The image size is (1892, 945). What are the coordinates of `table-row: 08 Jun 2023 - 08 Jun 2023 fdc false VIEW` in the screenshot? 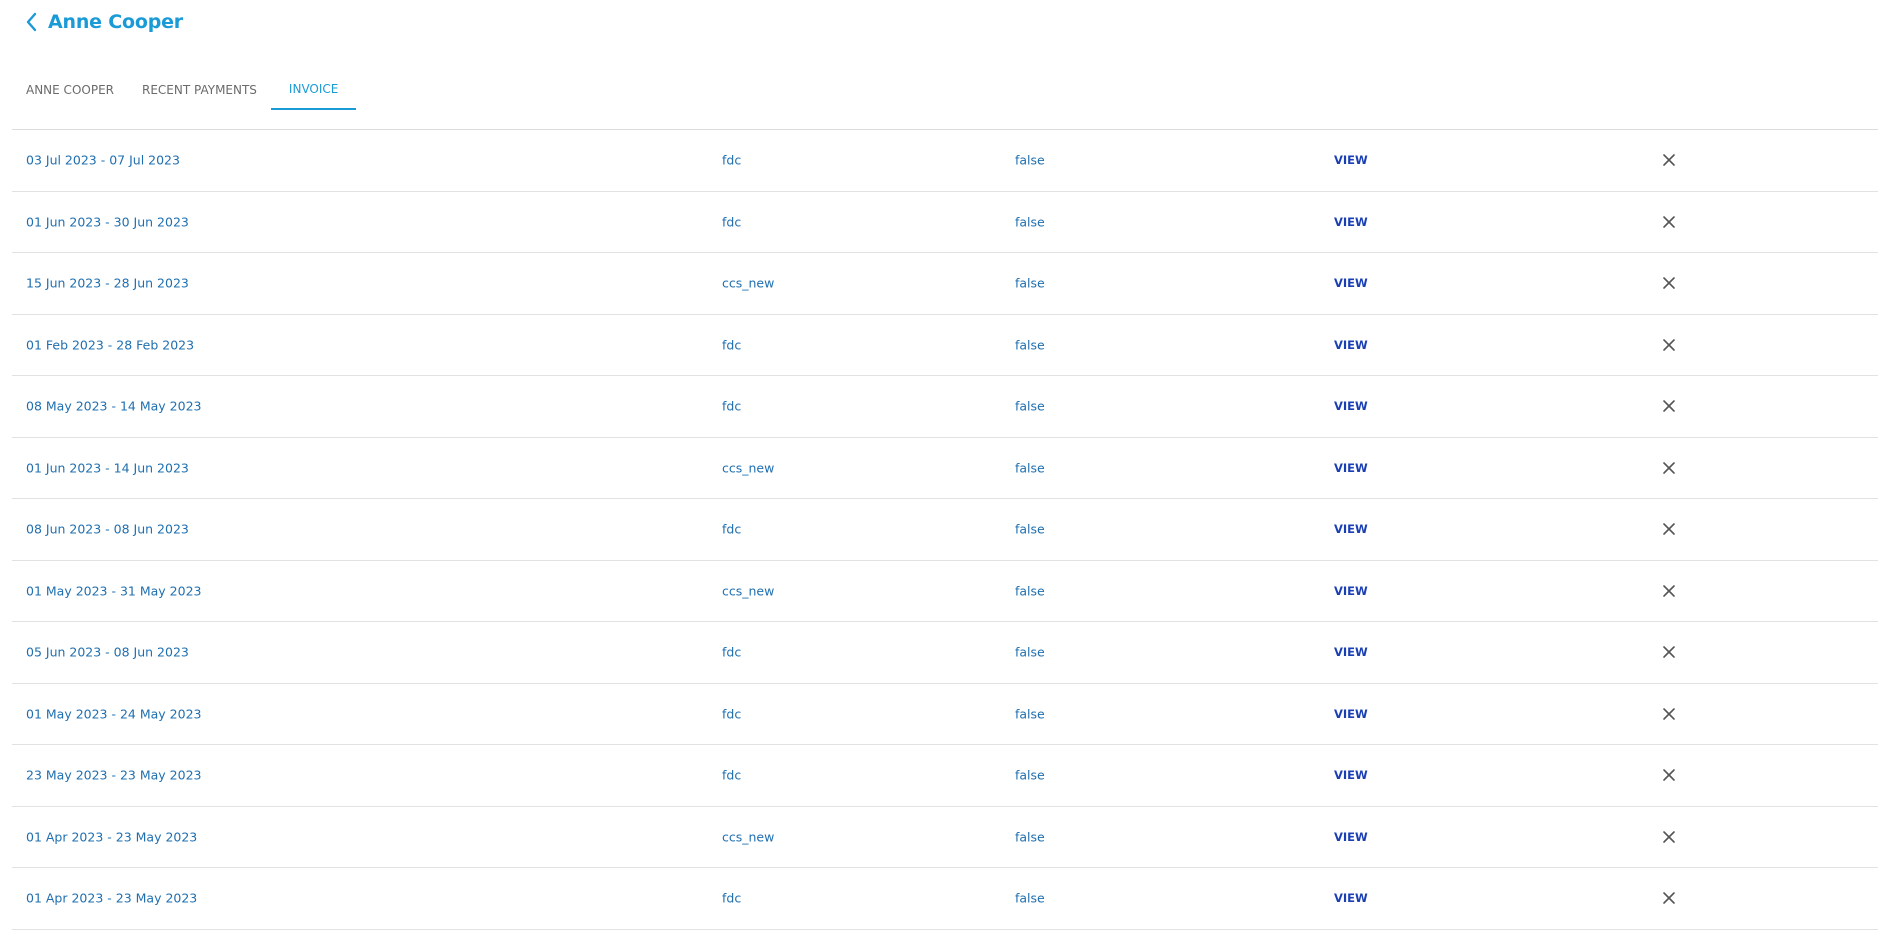 It's located at (945, 530).